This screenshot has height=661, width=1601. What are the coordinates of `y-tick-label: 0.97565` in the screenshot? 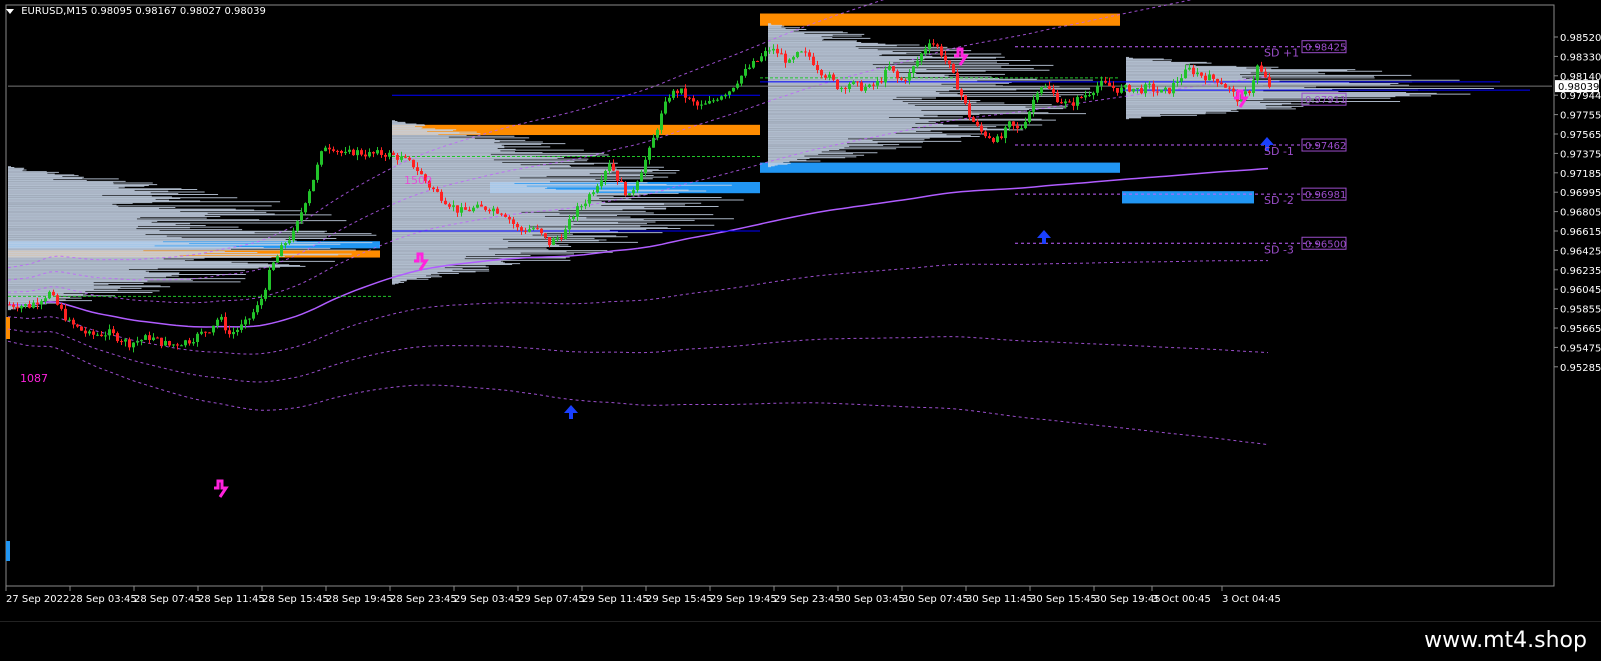 It's located at (1580, 135).